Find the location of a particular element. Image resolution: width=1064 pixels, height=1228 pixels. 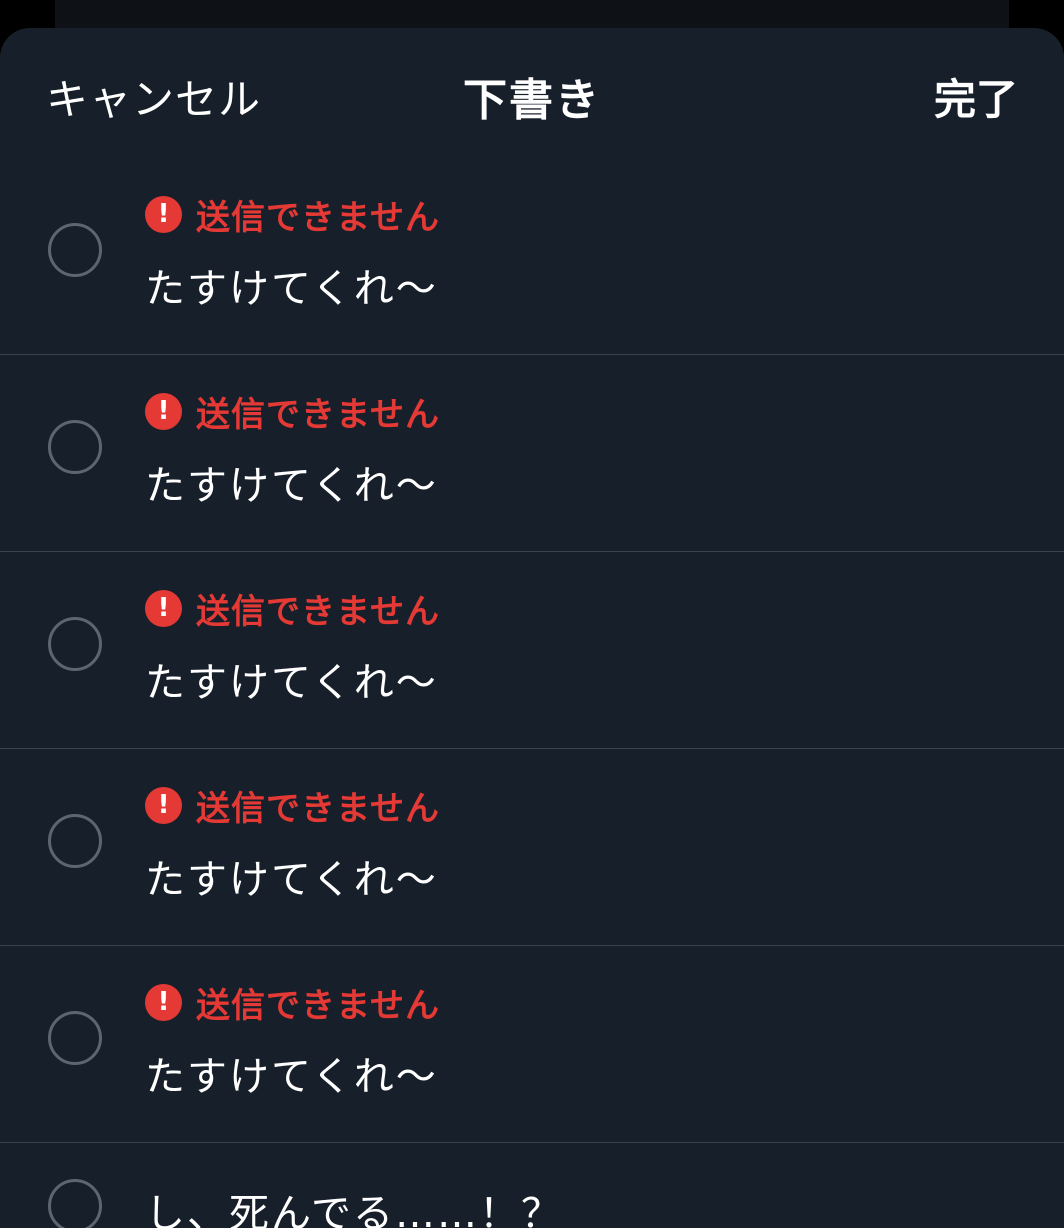

done-button: 完了 is located at coordinates (976, 96).